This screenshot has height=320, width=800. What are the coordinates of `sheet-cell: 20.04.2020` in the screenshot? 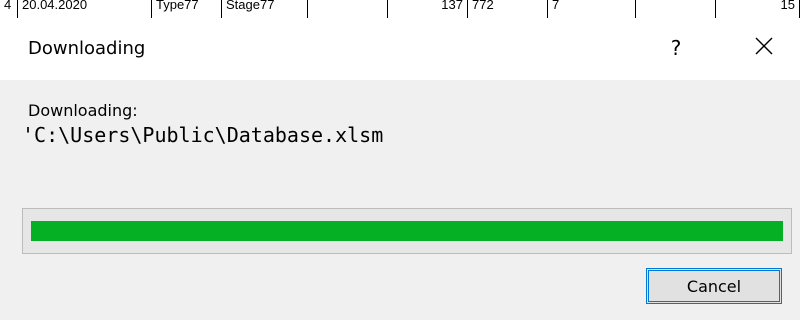 It's located at (85, 9).